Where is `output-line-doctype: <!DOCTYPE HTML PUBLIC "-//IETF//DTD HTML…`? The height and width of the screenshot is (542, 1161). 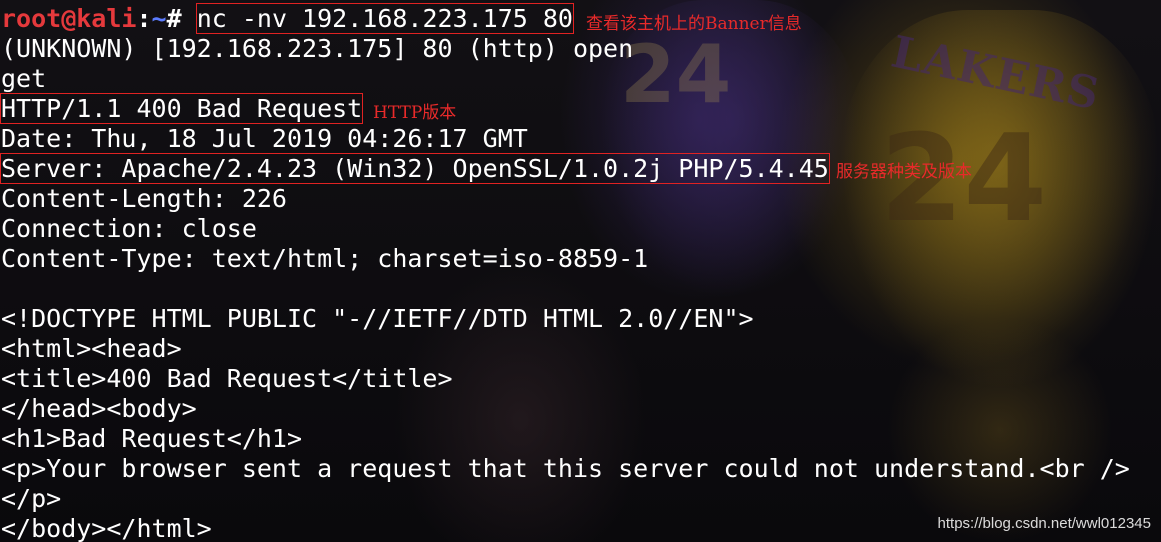
output-line-doctype: <!DOCTYPE HTML PUBLIC "-//IETF//DTD HTML… is located at coordinates (377, 318).